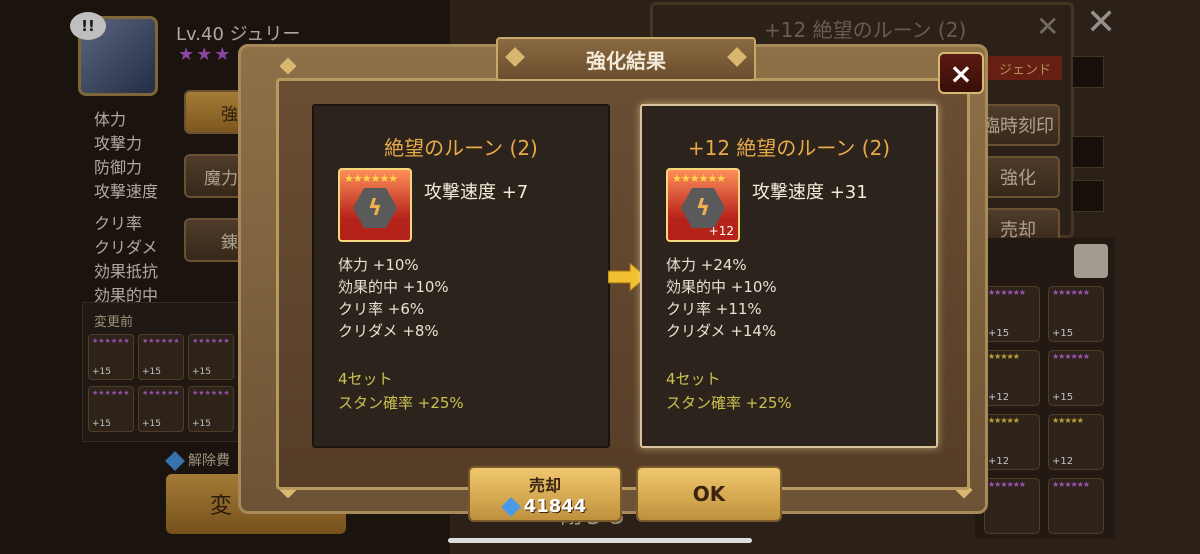 The image size is (1200, 554). I want to click on dialog-title: 強化結果, so click(626, 59).